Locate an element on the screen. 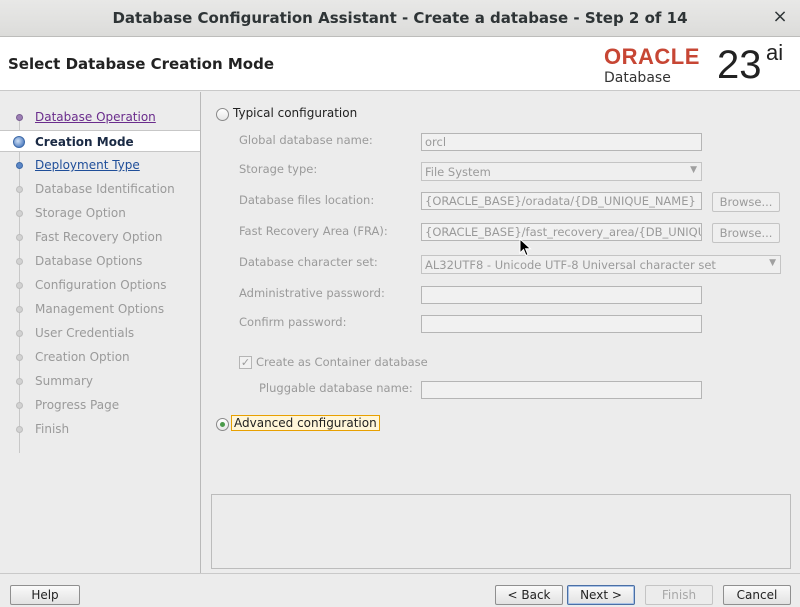 The height and width of the screenshot is (607, 800). nav-step-fast-recovery-option: Fast Recovery Option is located at coordinates (100, 237).